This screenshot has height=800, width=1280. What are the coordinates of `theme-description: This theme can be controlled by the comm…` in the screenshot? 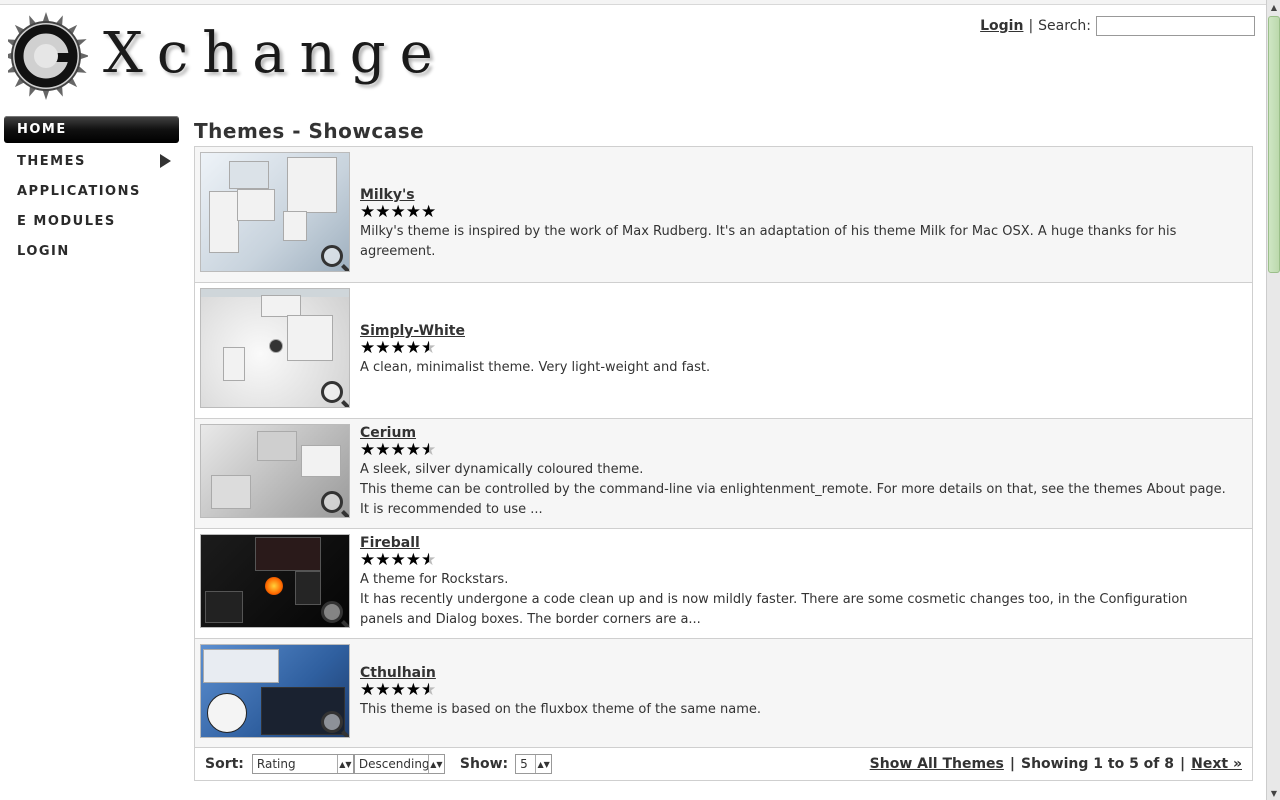 It's located at (793, 489).